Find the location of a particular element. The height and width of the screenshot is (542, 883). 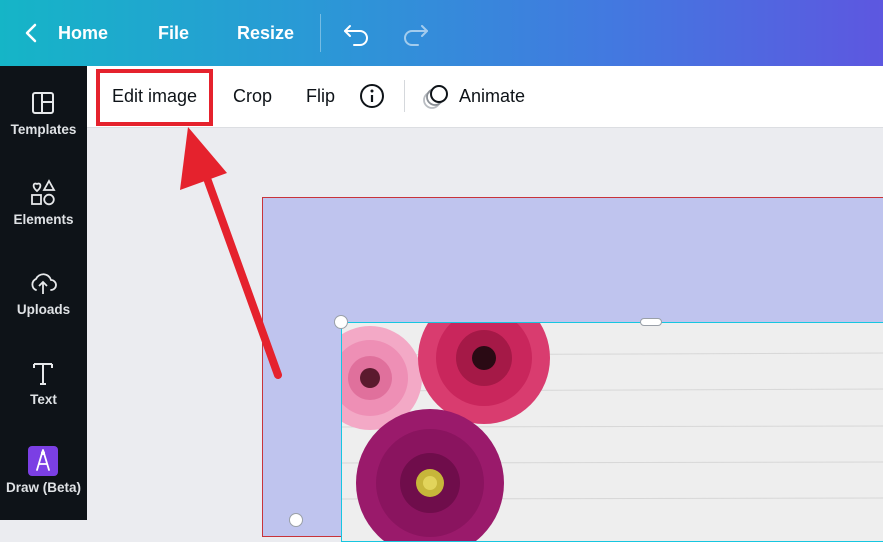

sidebar-item-draw: Draw (Beta) is located at coordinates (43, 486).